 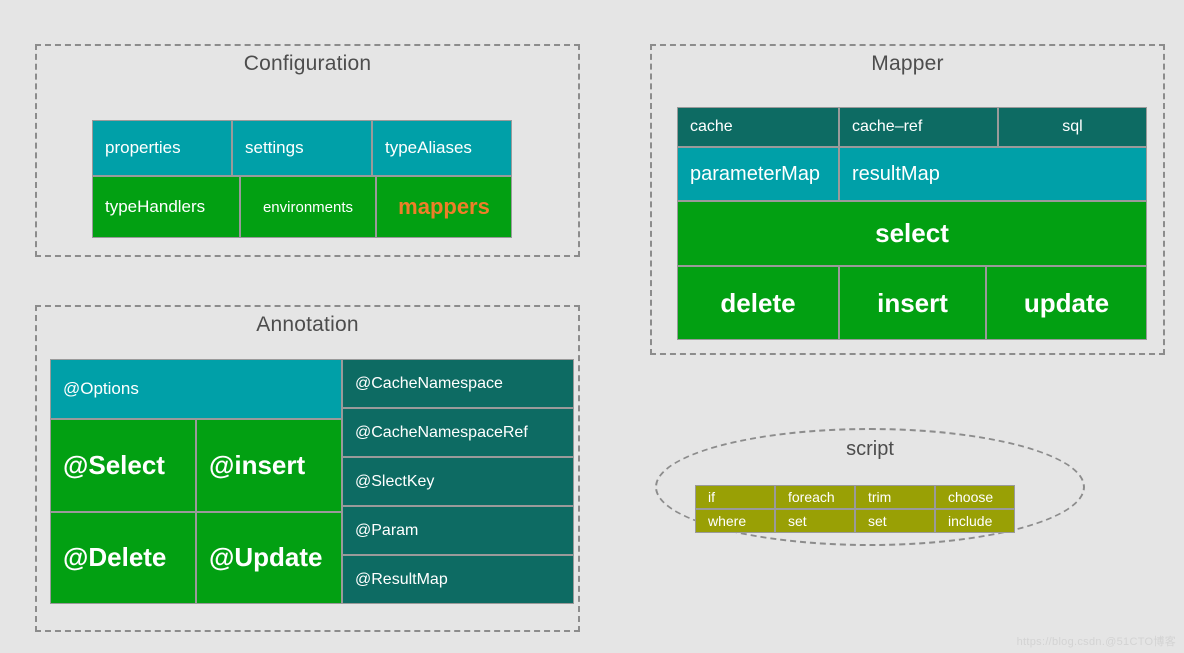 What do you see at coordinates (975, 497) in the screenshot?
I see `script-cell-choose: choose` at bounding box center [975, 497].